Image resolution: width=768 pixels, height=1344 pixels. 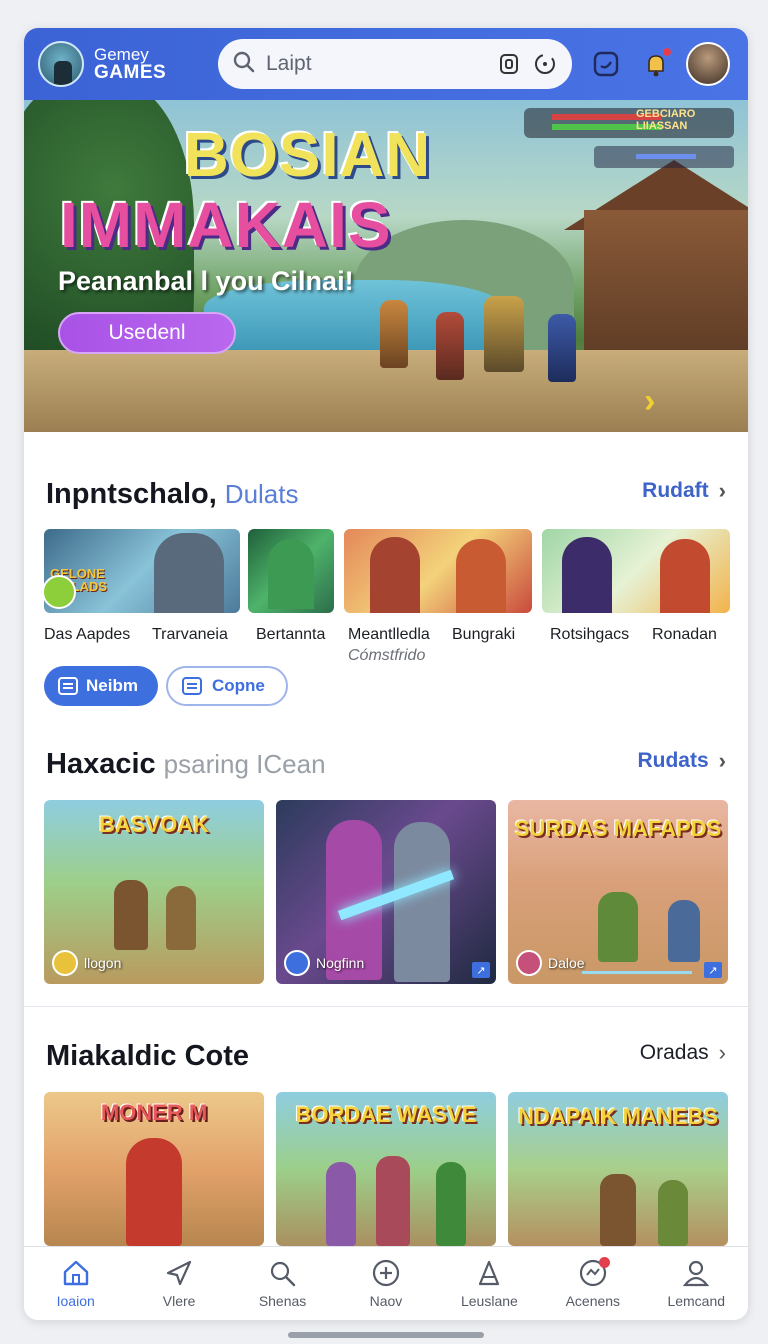 I want to click on game-title: Das Aapdes, so click(x=94, y=635).